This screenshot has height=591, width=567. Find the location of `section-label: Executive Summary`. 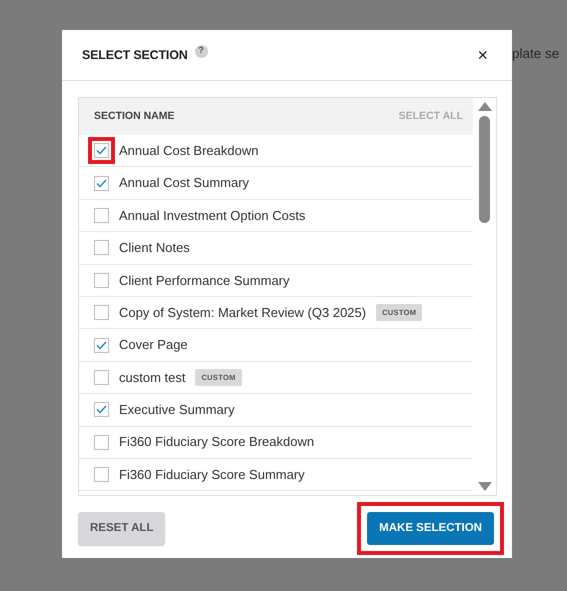

section-label: Executive Summary is located at coordinates (177, 410).